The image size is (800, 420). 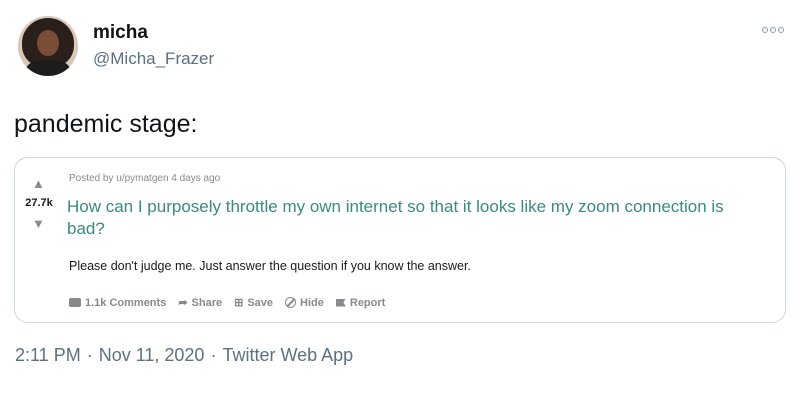 What do you see at coordinates (367, 302) in the screenshot?
I see `report-label: Report` at bounding box center [367, 302].